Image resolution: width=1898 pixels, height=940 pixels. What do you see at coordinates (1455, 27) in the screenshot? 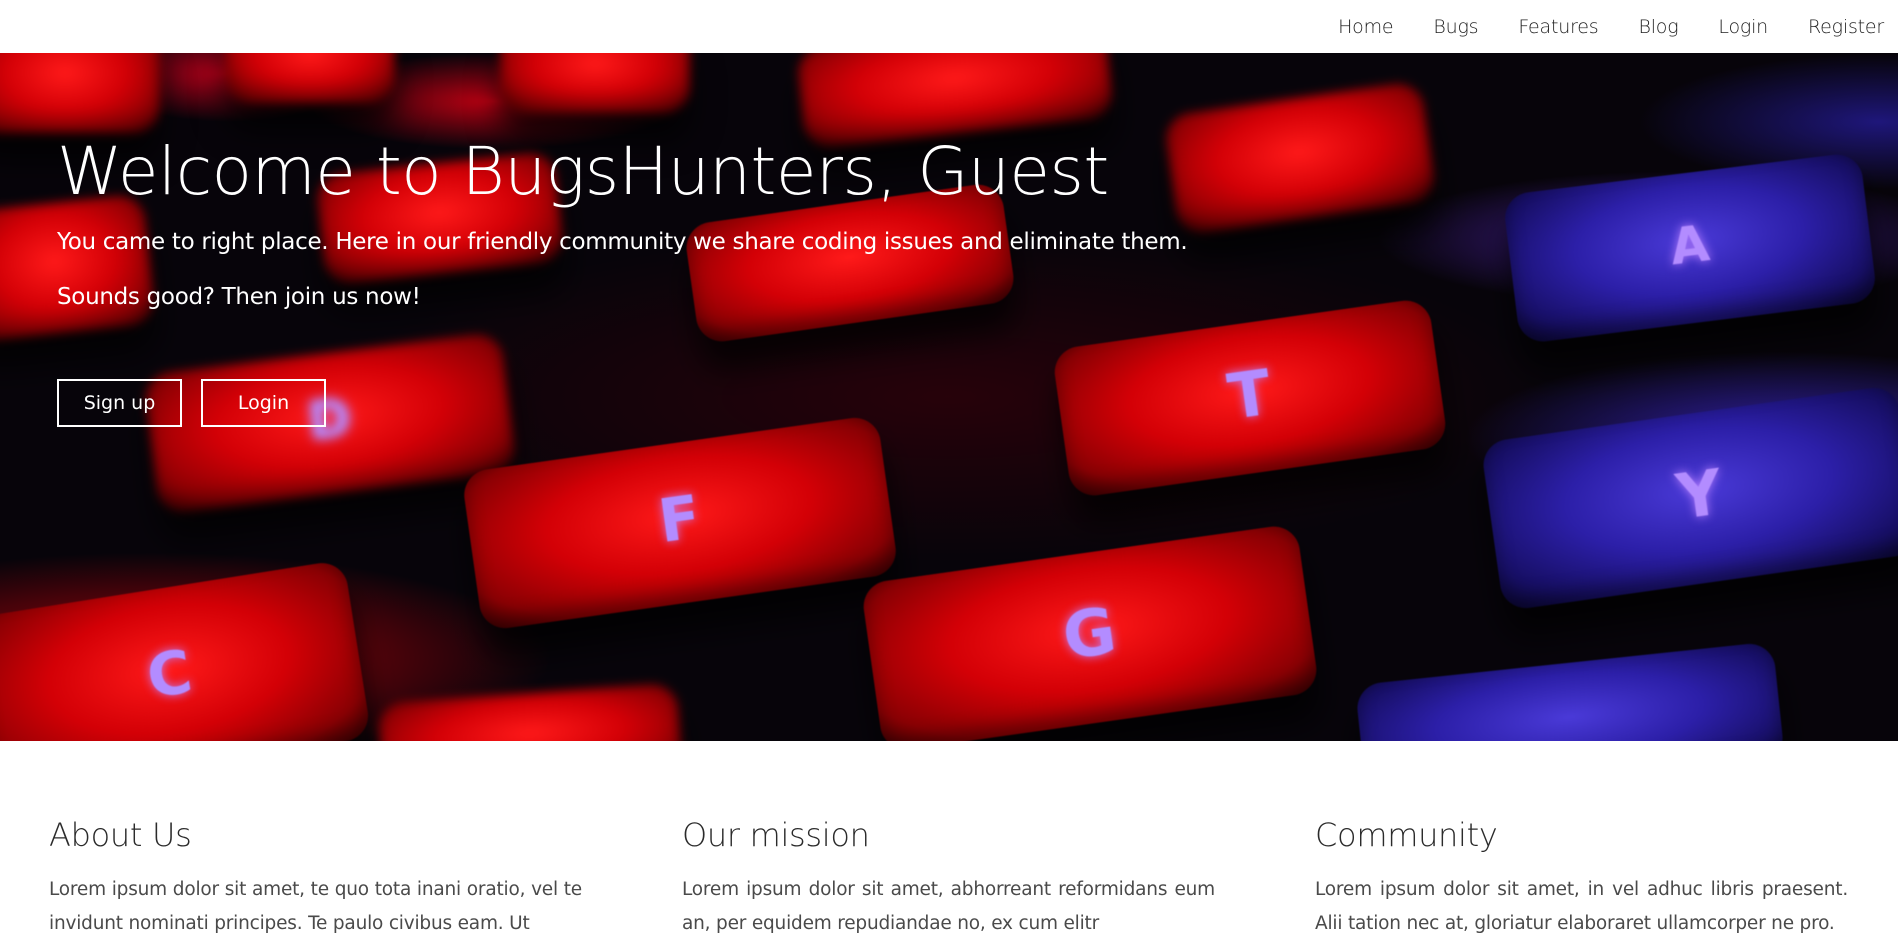
I see `nav-bugs-link: Bugs` at bounding box center [1455, 27].